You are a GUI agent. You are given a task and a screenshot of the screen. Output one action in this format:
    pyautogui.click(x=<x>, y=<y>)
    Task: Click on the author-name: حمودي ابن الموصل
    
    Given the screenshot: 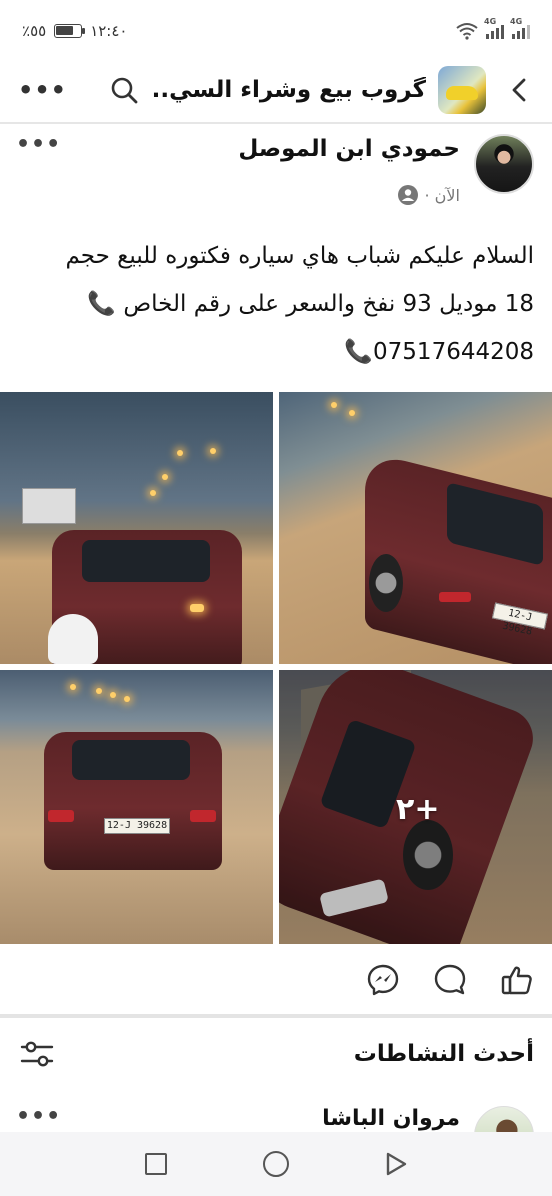 What is the action you would take?
    pyautogui.click(x=349, y=149)
    